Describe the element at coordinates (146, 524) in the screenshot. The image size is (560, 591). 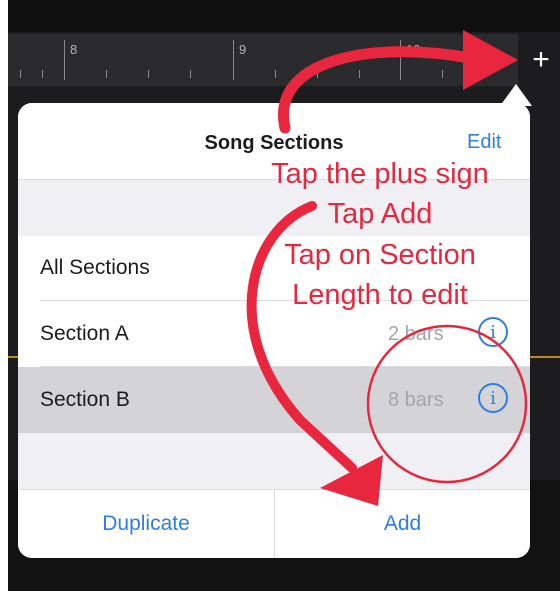
I see `duplicate-button: Duplicate` at that location.